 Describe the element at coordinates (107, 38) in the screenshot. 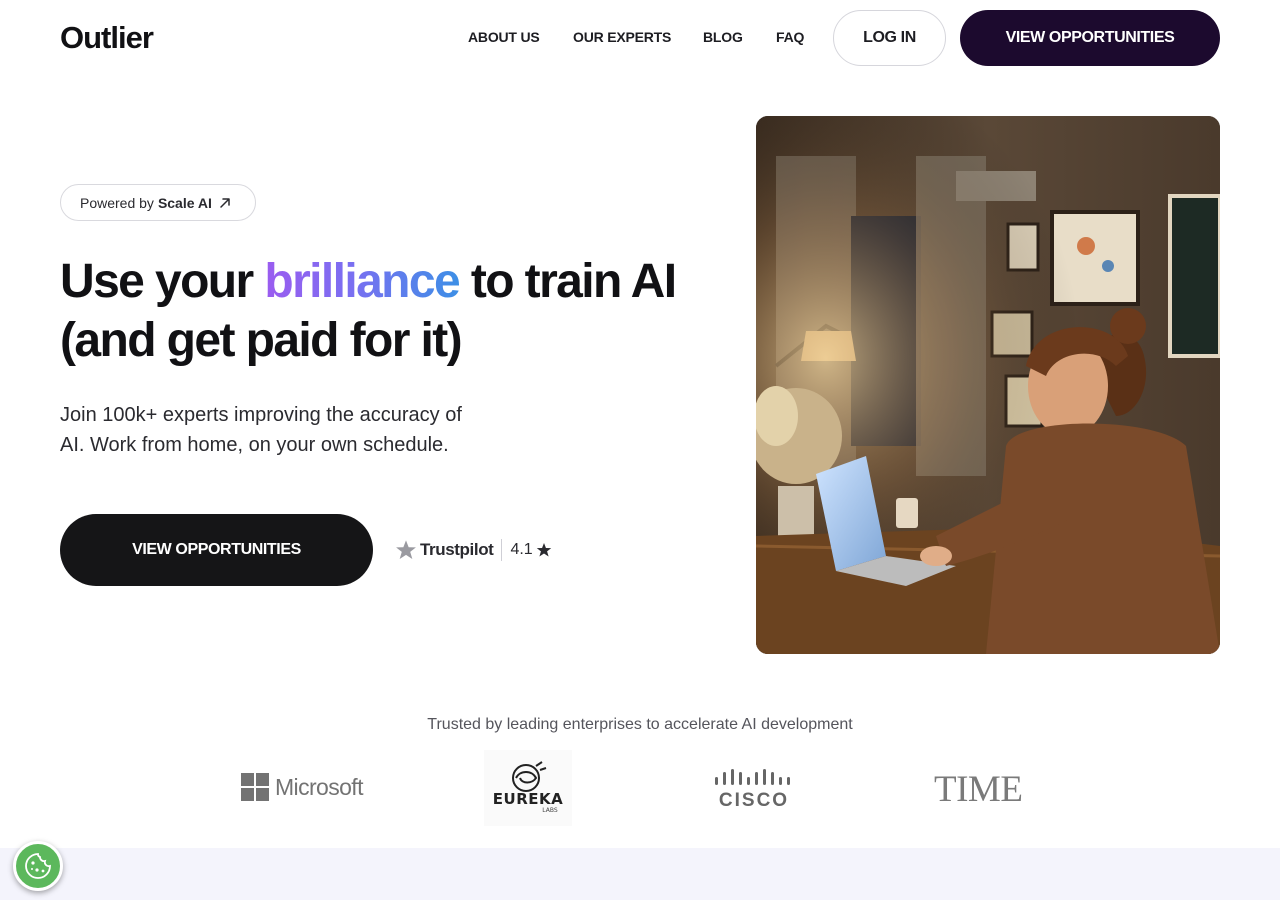

I see `outlier-logo: Outlier` at that location.